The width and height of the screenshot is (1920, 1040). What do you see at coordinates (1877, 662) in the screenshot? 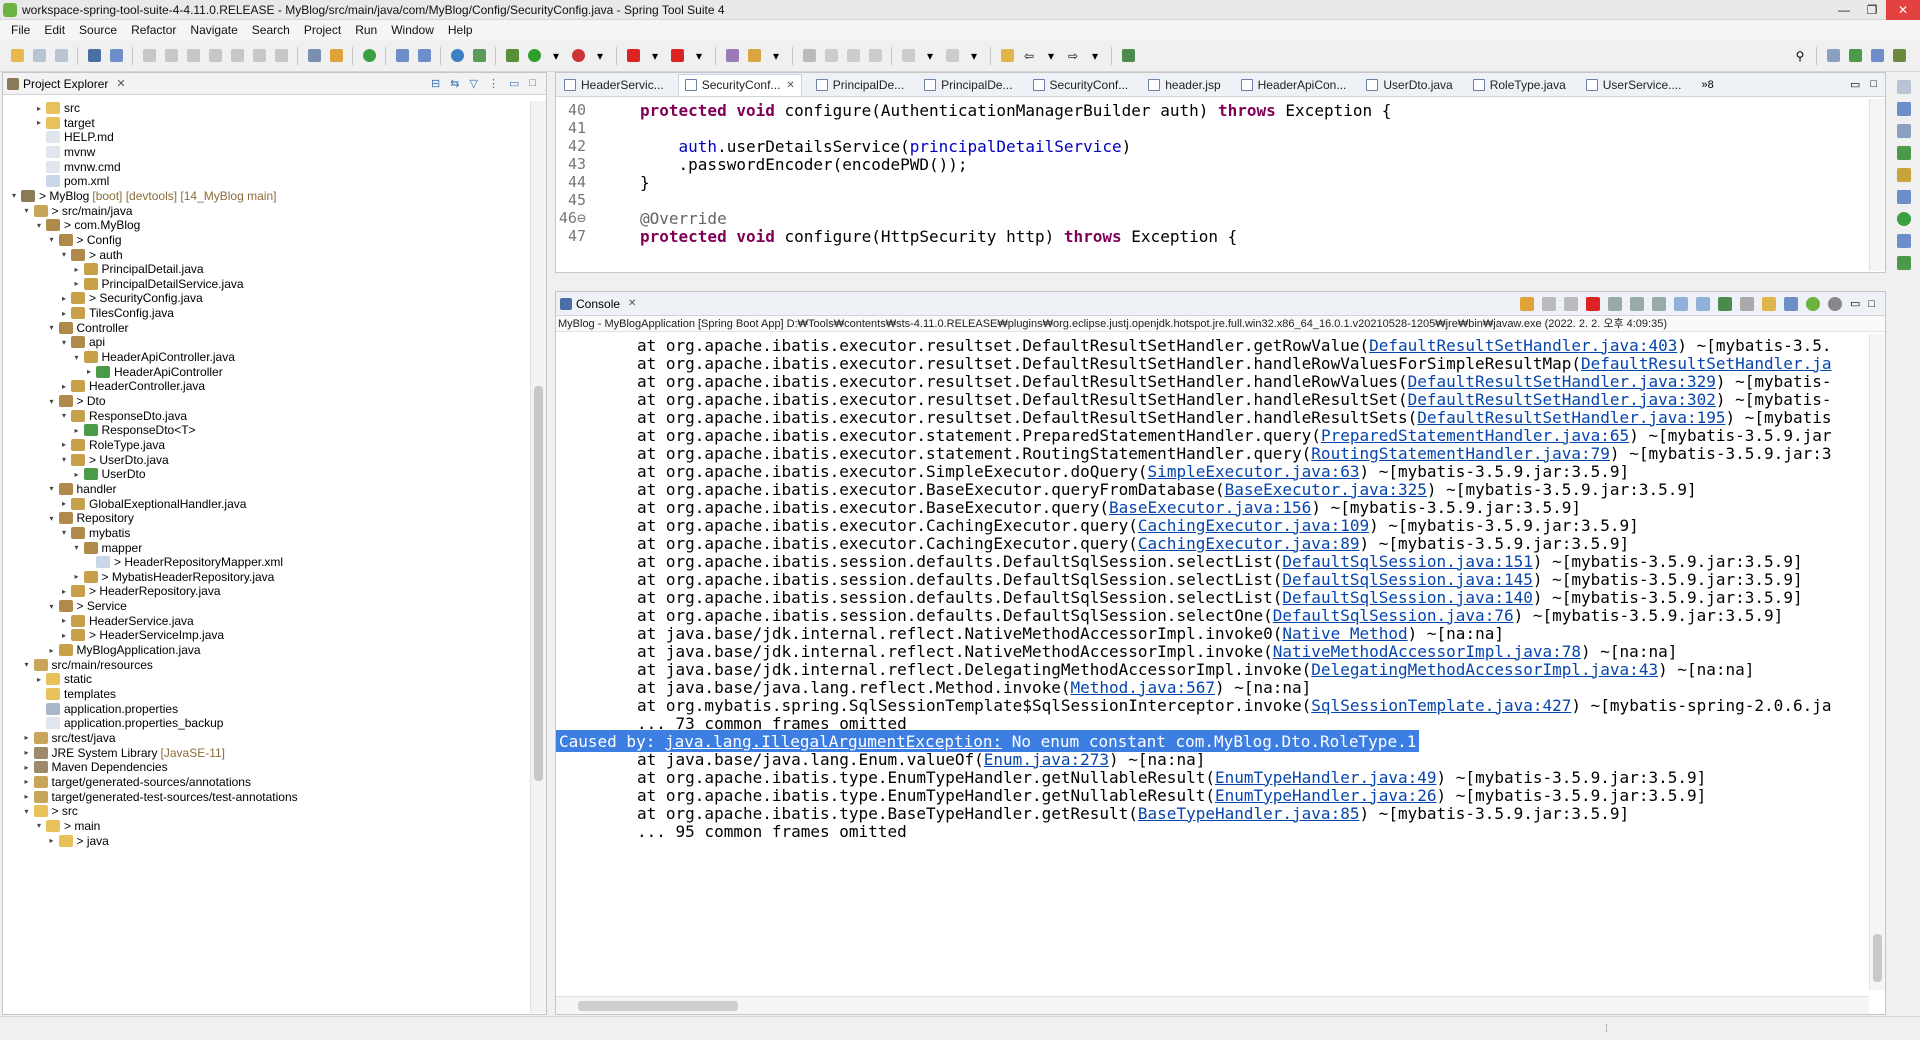
I see `console-vertical-scrollbar` at bounding box center [1877, 662].